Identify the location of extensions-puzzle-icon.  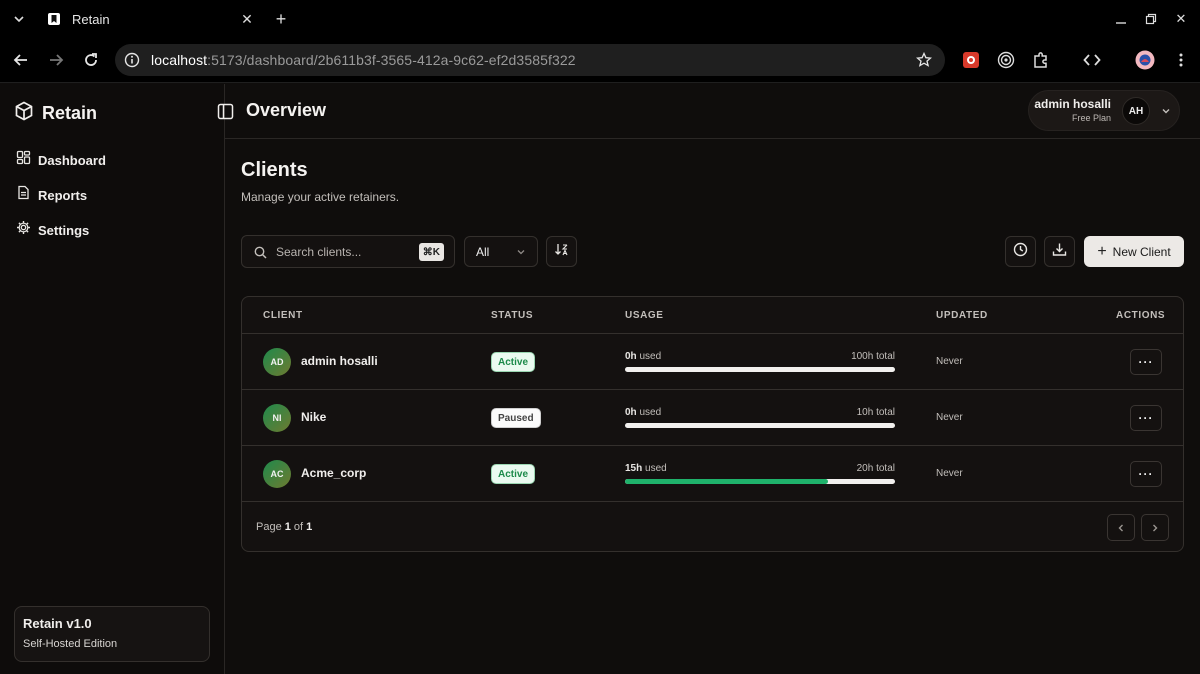
(1041, 60).